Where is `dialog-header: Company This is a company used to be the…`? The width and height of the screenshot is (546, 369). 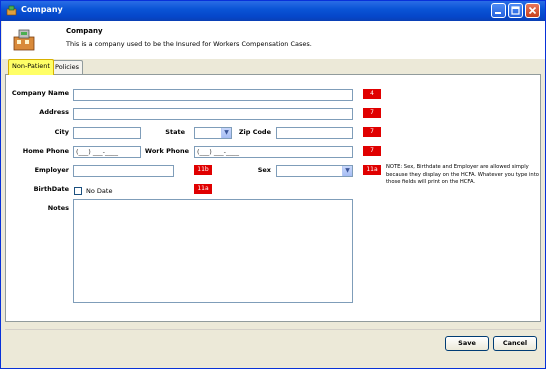 dialog-header: Company This is a company used to be the… is located at coordinates (273, 40).